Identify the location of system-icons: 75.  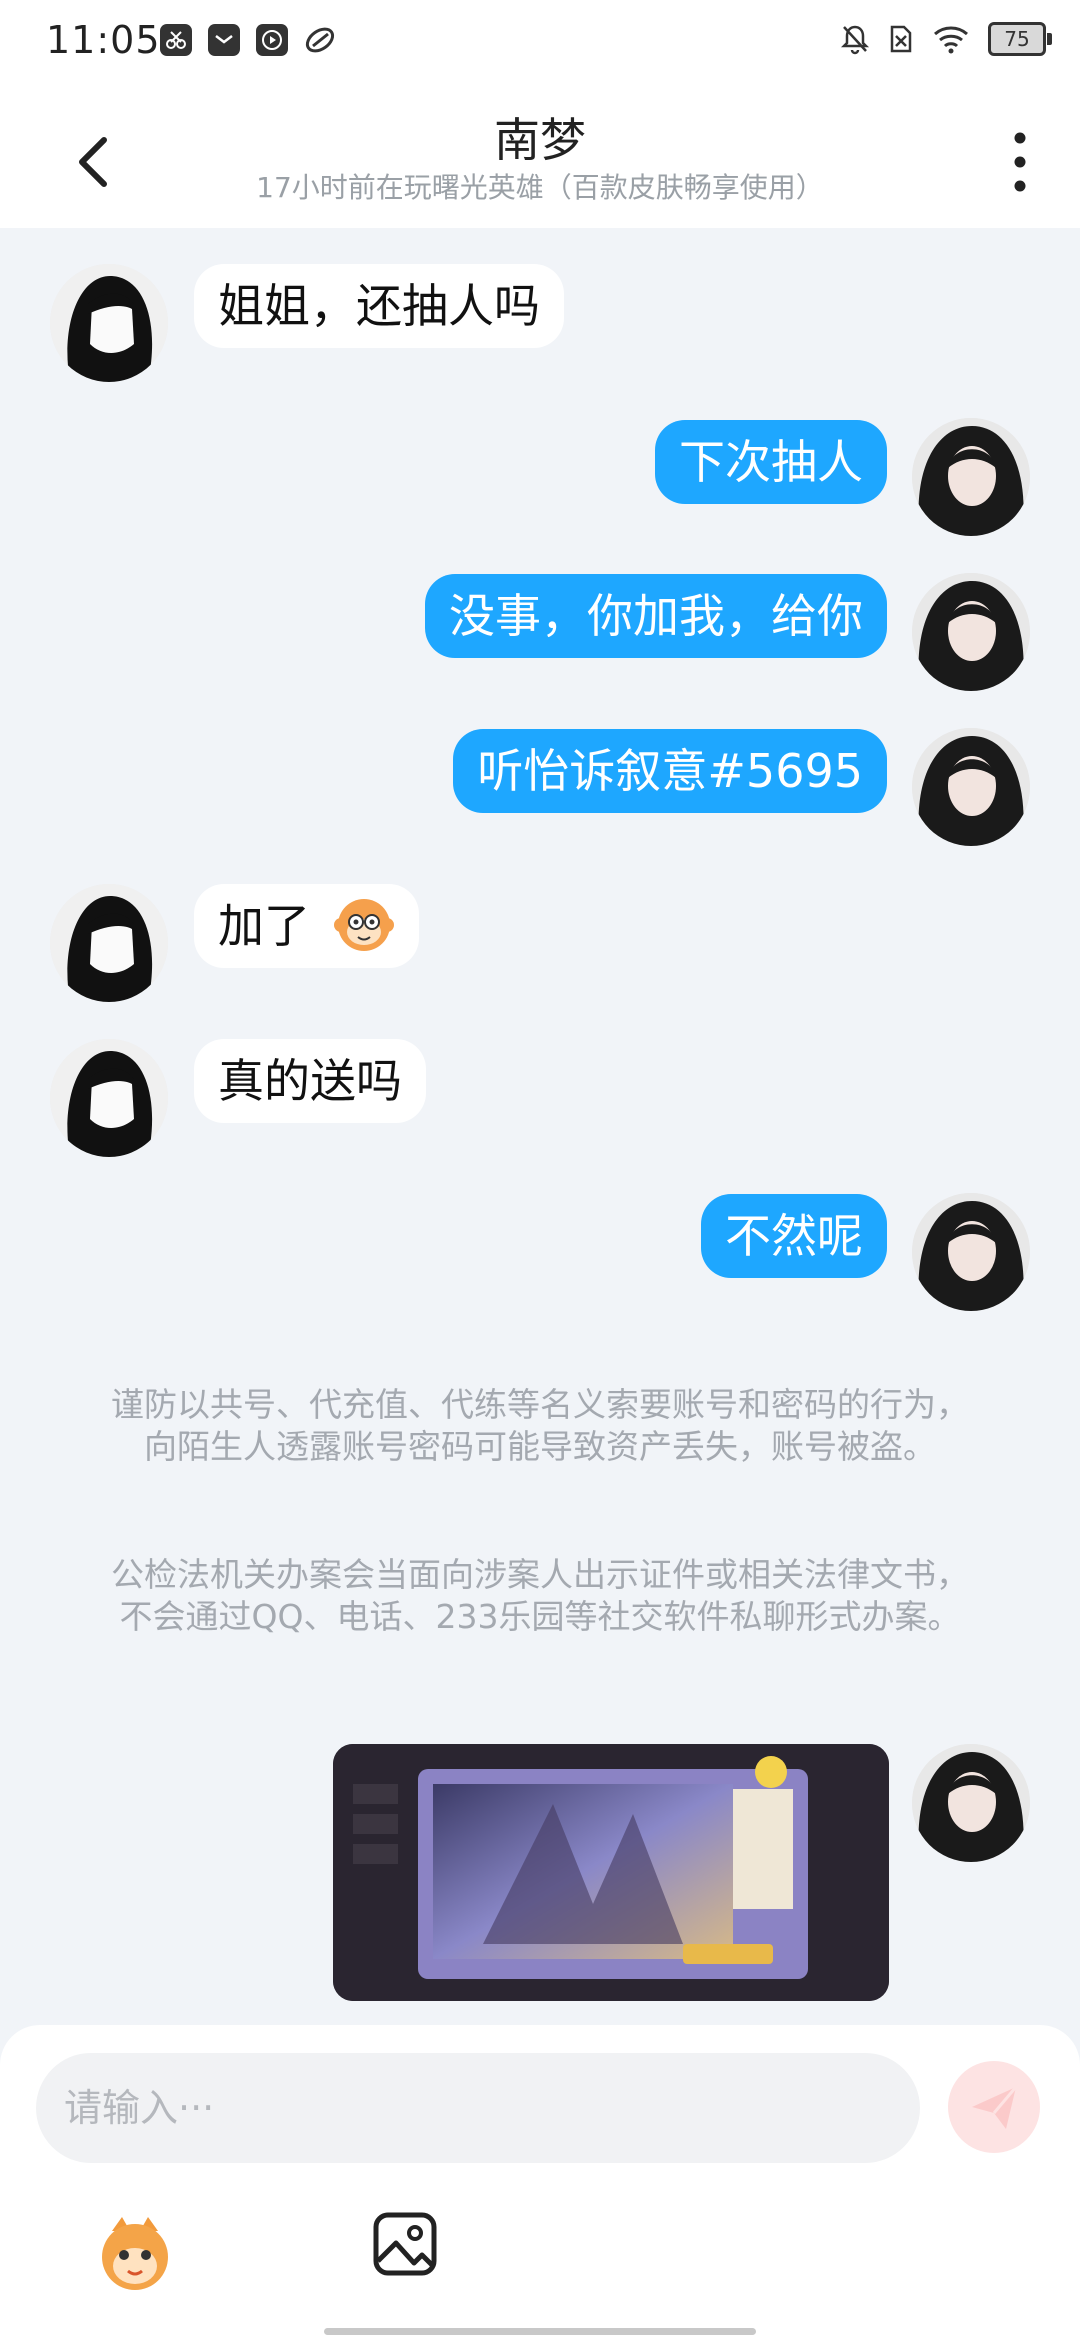
(946, 39).